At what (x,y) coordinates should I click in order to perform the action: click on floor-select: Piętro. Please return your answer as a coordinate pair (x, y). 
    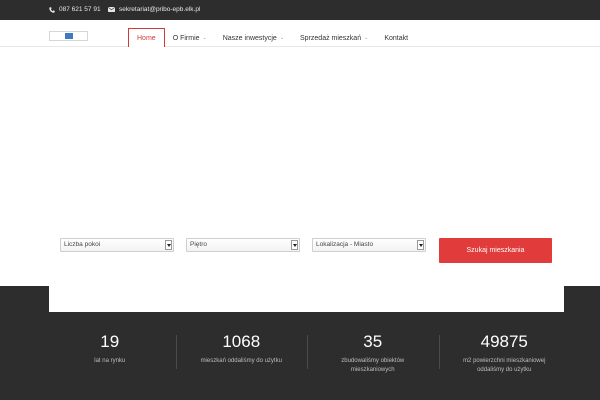
    Looking at the image, I should click on (243, 245).